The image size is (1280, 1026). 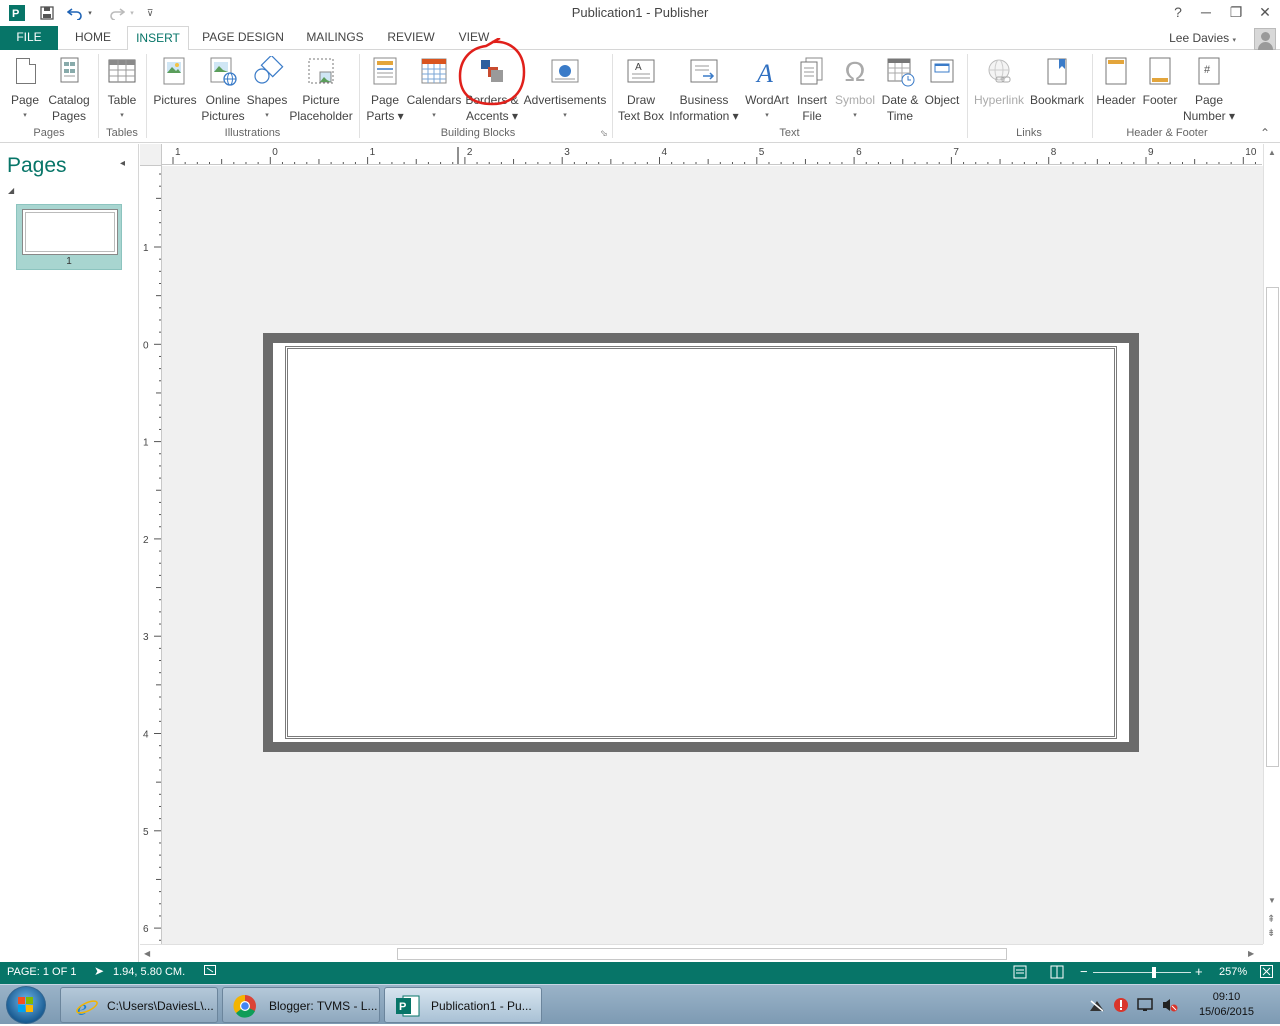 I want to click on header-label: Header, so click(x=1116, y=100).